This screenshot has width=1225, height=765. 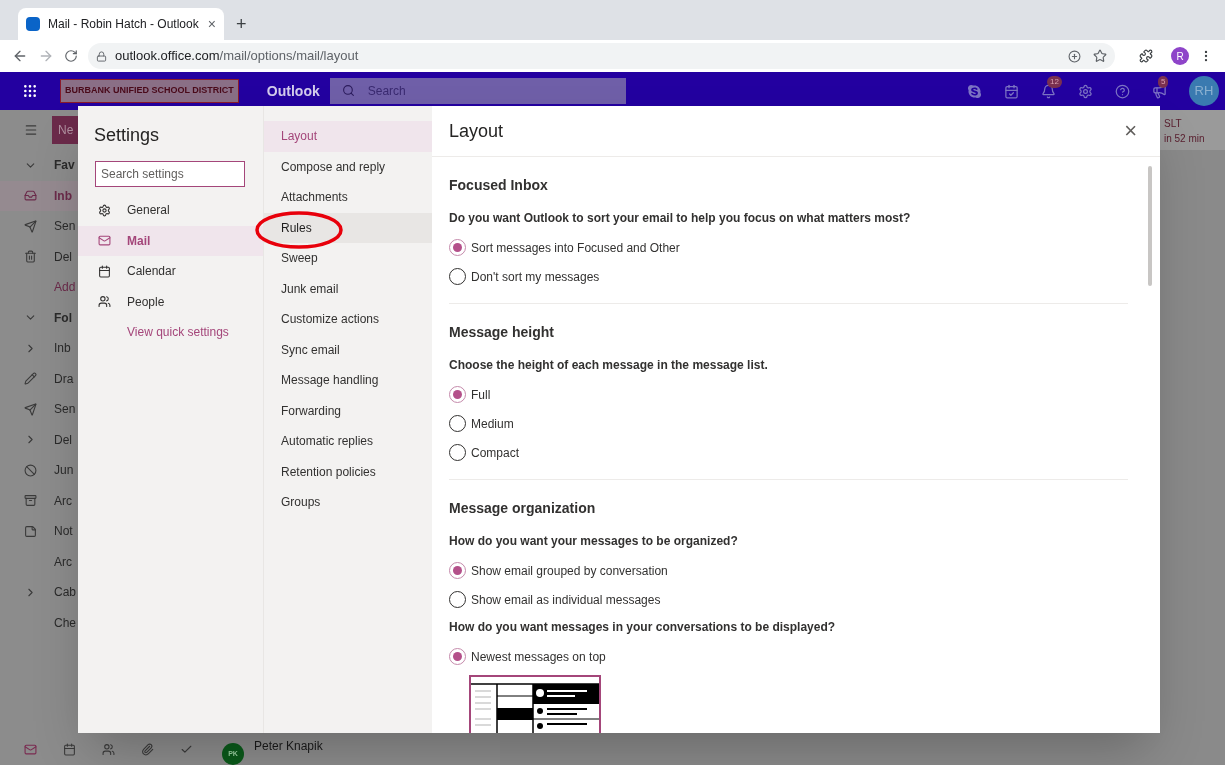 What do you see at coordinates (476, 131) in the screenshot?
I see `page-title: Layout` at bounding box center [476, 131].